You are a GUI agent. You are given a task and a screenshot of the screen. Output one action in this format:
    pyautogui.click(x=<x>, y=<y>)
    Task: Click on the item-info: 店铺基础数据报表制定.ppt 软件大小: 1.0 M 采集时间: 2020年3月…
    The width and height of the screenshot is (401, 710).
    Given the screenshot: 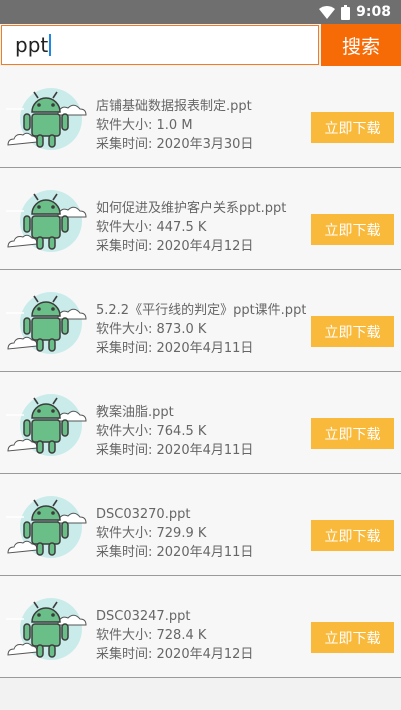 What is the action you would take?
    pyautogui.click(x=201, y=125)
    